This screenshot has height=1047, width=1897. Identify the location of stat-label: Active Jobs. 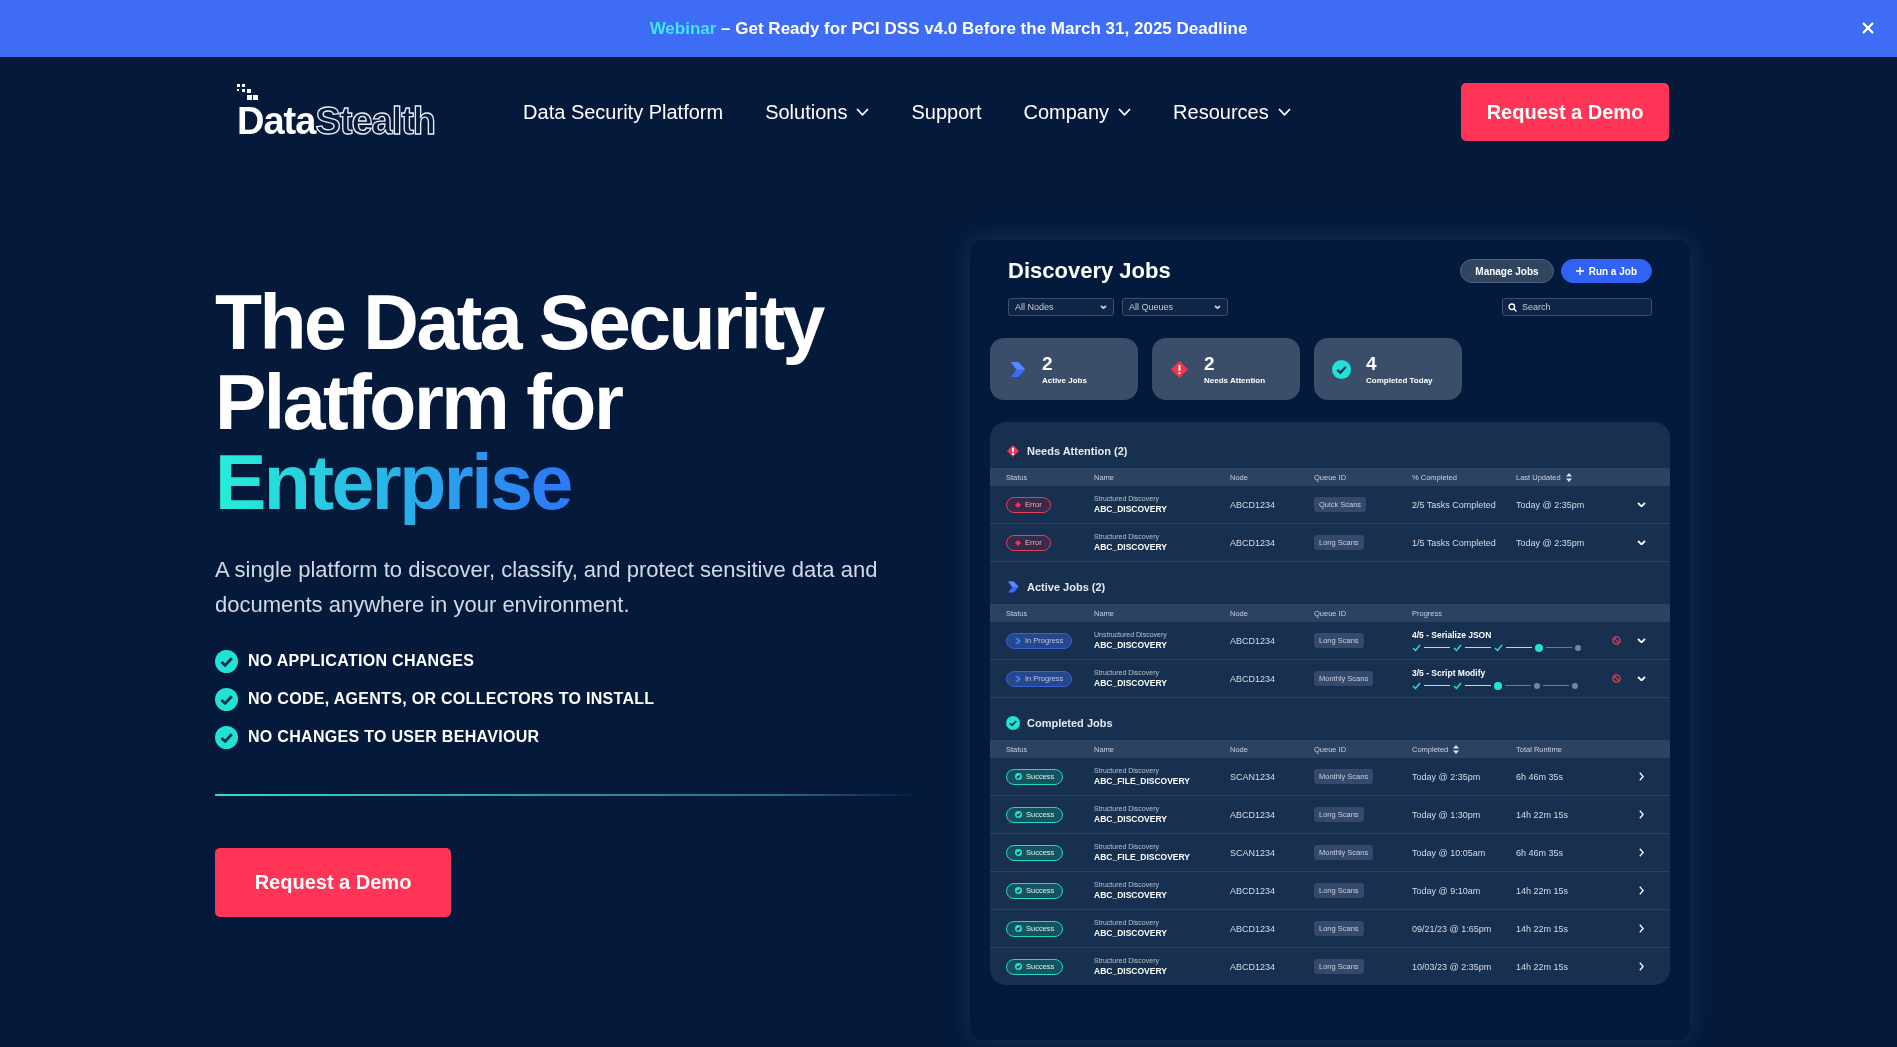
(1064, 380).